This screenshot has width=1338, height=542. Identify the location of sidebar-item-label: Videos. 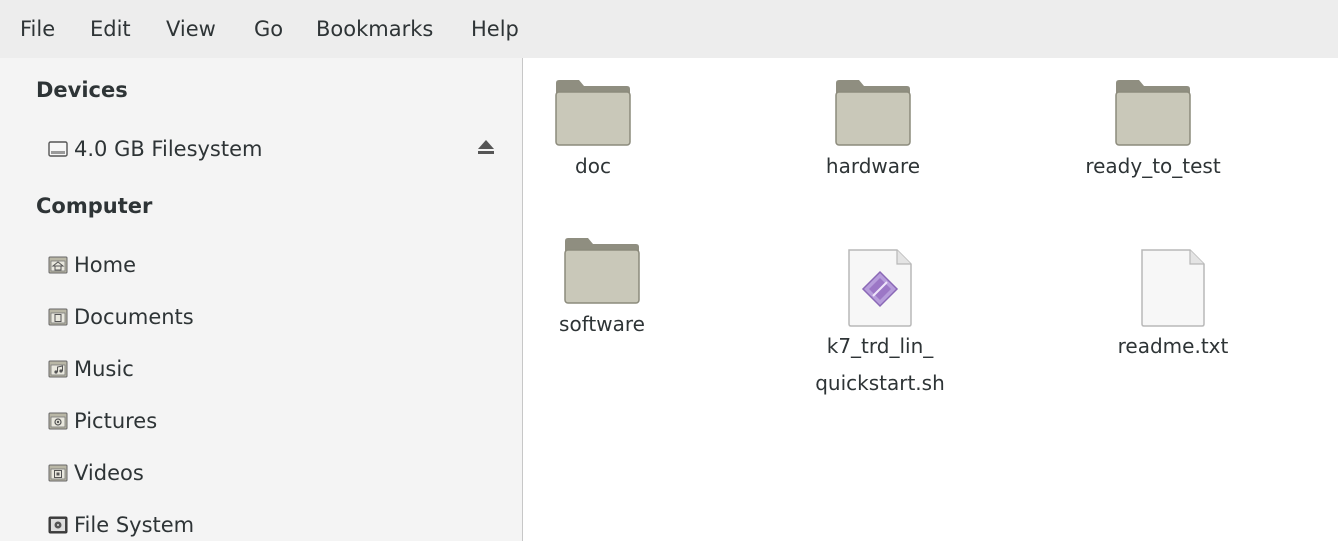
(109, 473).